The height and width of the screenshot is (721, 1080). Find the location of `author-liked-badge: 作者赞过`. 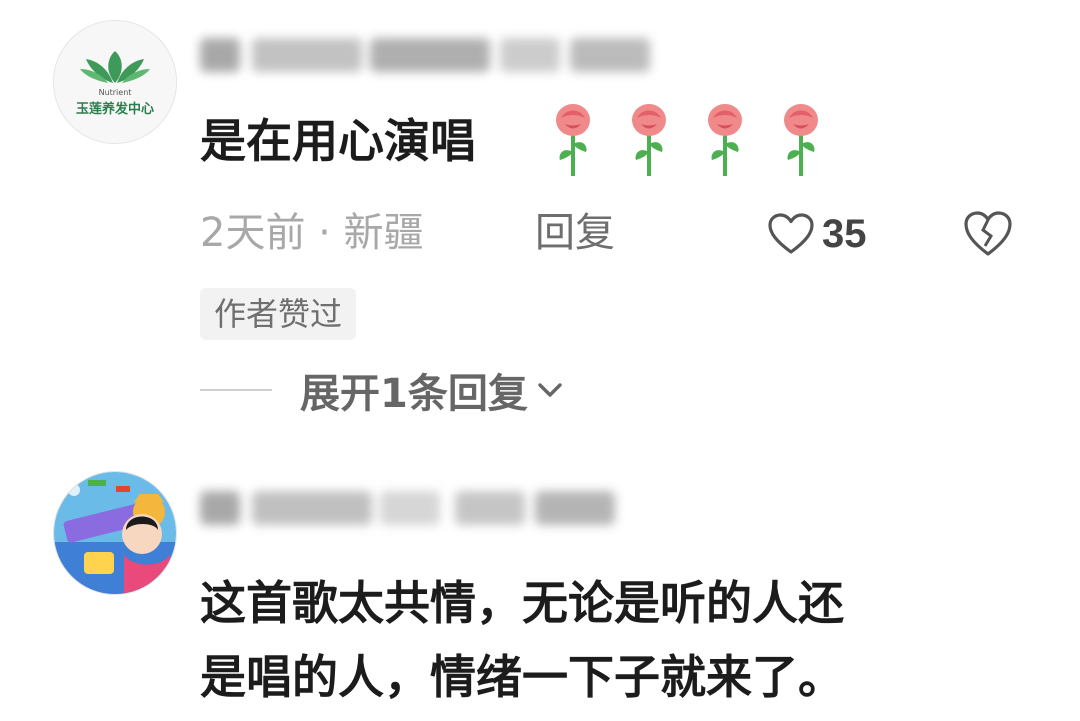

author-liked-badge: 作者赞过 is located at coordinates (278, 314).